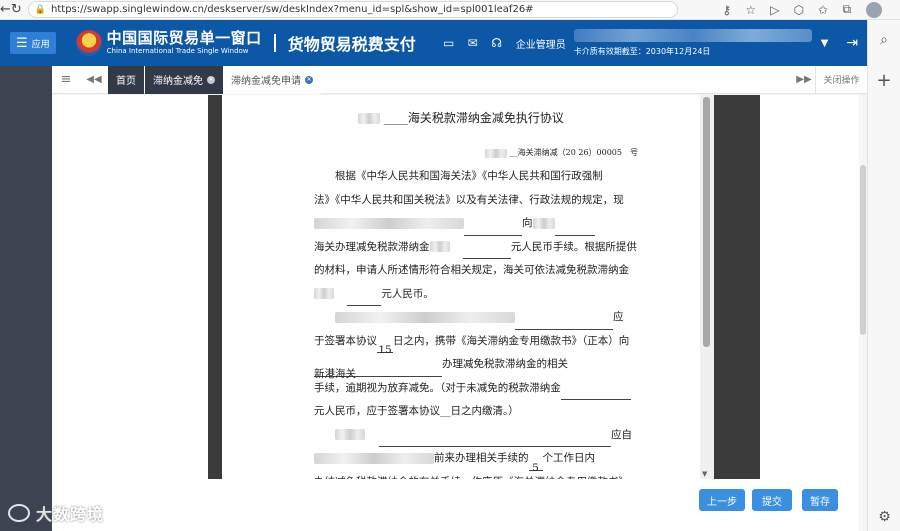 This screenshot has height=531, width=900. I want to click on tab-late-fee-waiver-application: 滞纳金减免申请 ✕, so click(272, 79).